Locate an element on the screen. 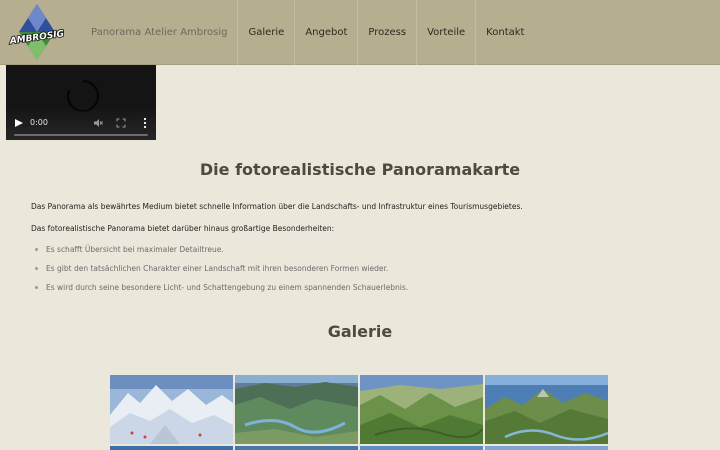  nav-angebot: Angebot is located at coordinates (327, 32).